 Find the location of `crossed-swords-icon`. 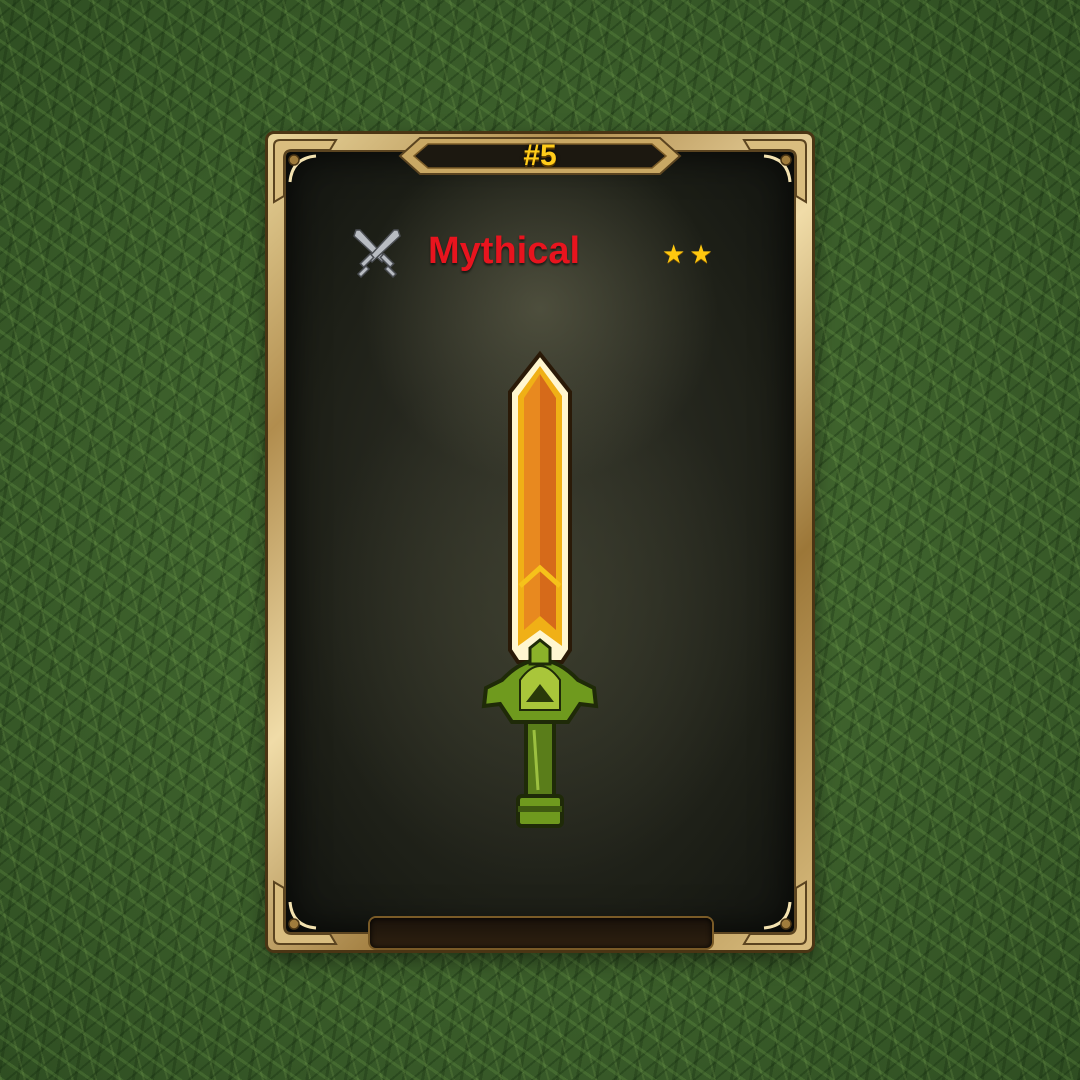

crossed-swords-icon is located at coordinates (377, 254).